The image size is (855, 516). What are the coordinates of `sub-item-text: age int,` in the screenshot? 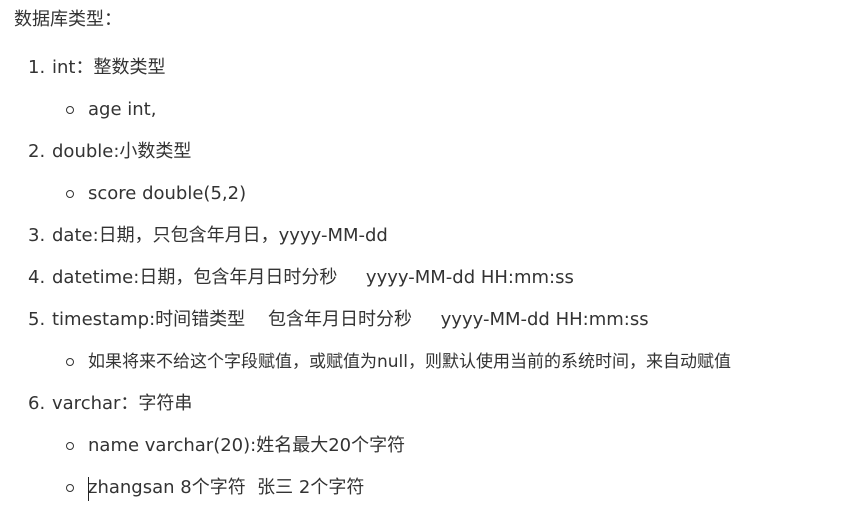 It's located at (122, 109).